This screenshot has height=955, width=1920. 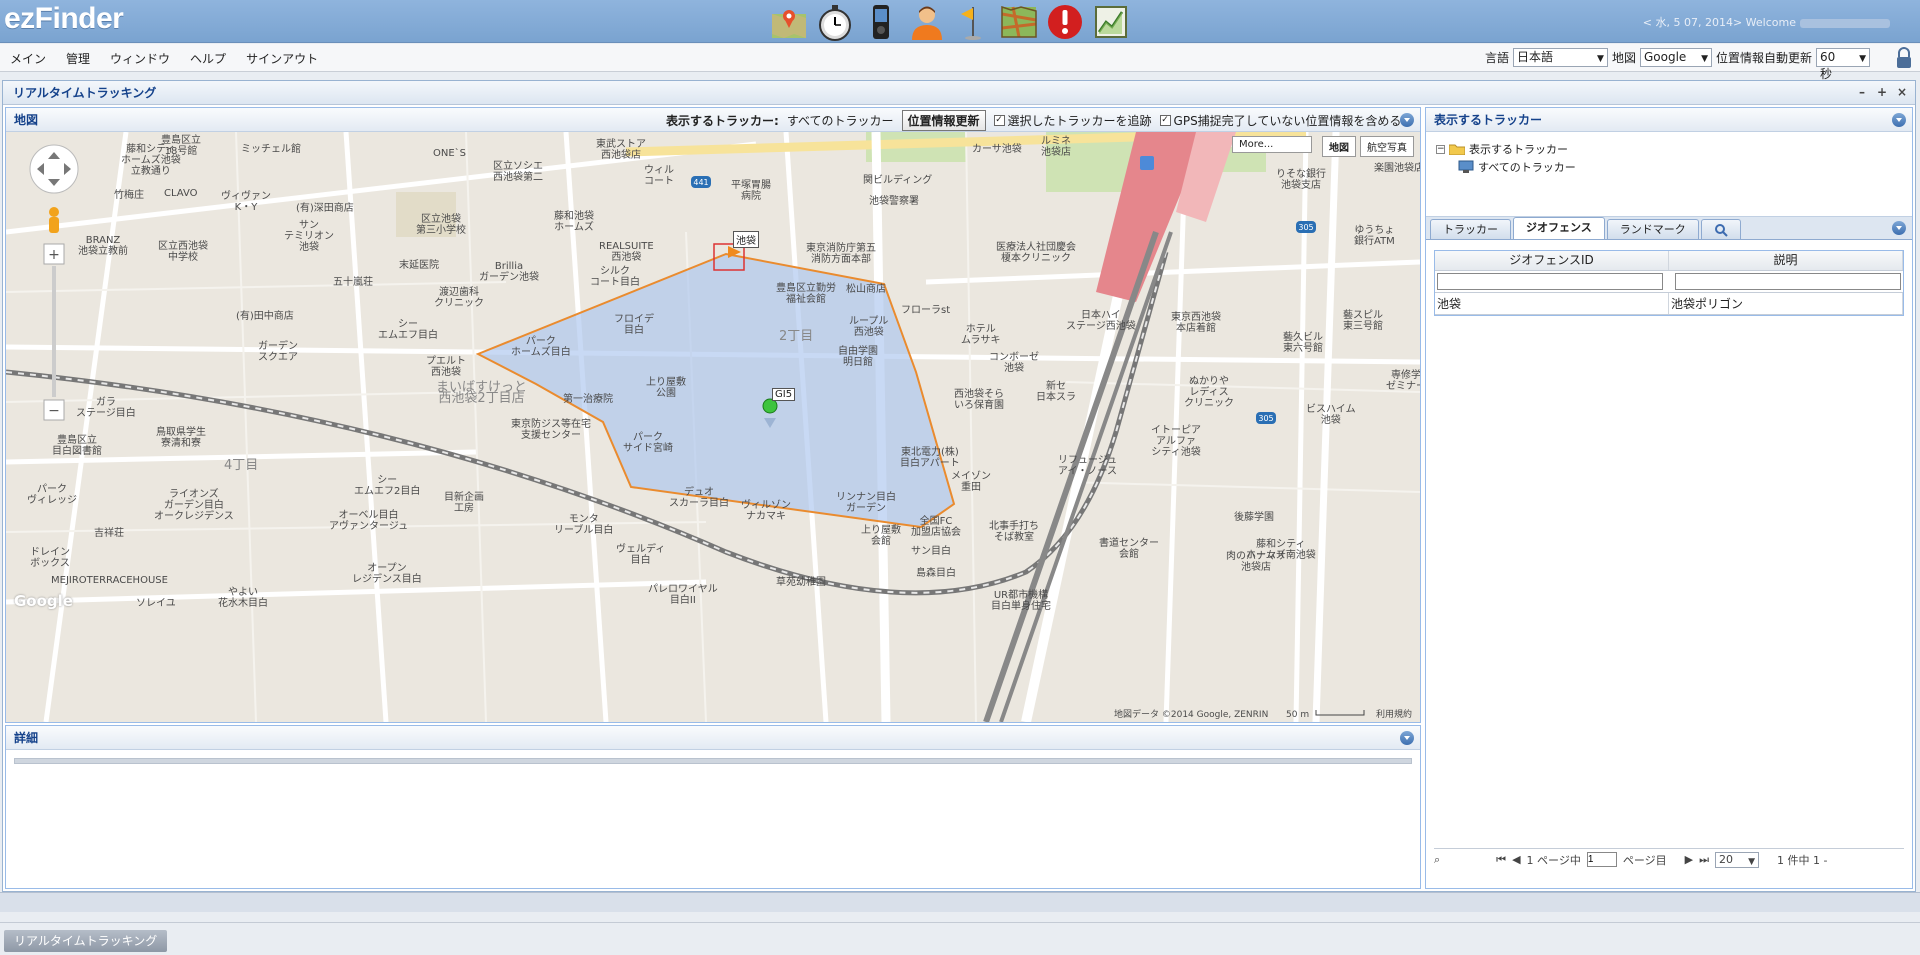 I want to click on map-place-label: ぬかりや レディス クリニック, so click(x=1209, y=392).